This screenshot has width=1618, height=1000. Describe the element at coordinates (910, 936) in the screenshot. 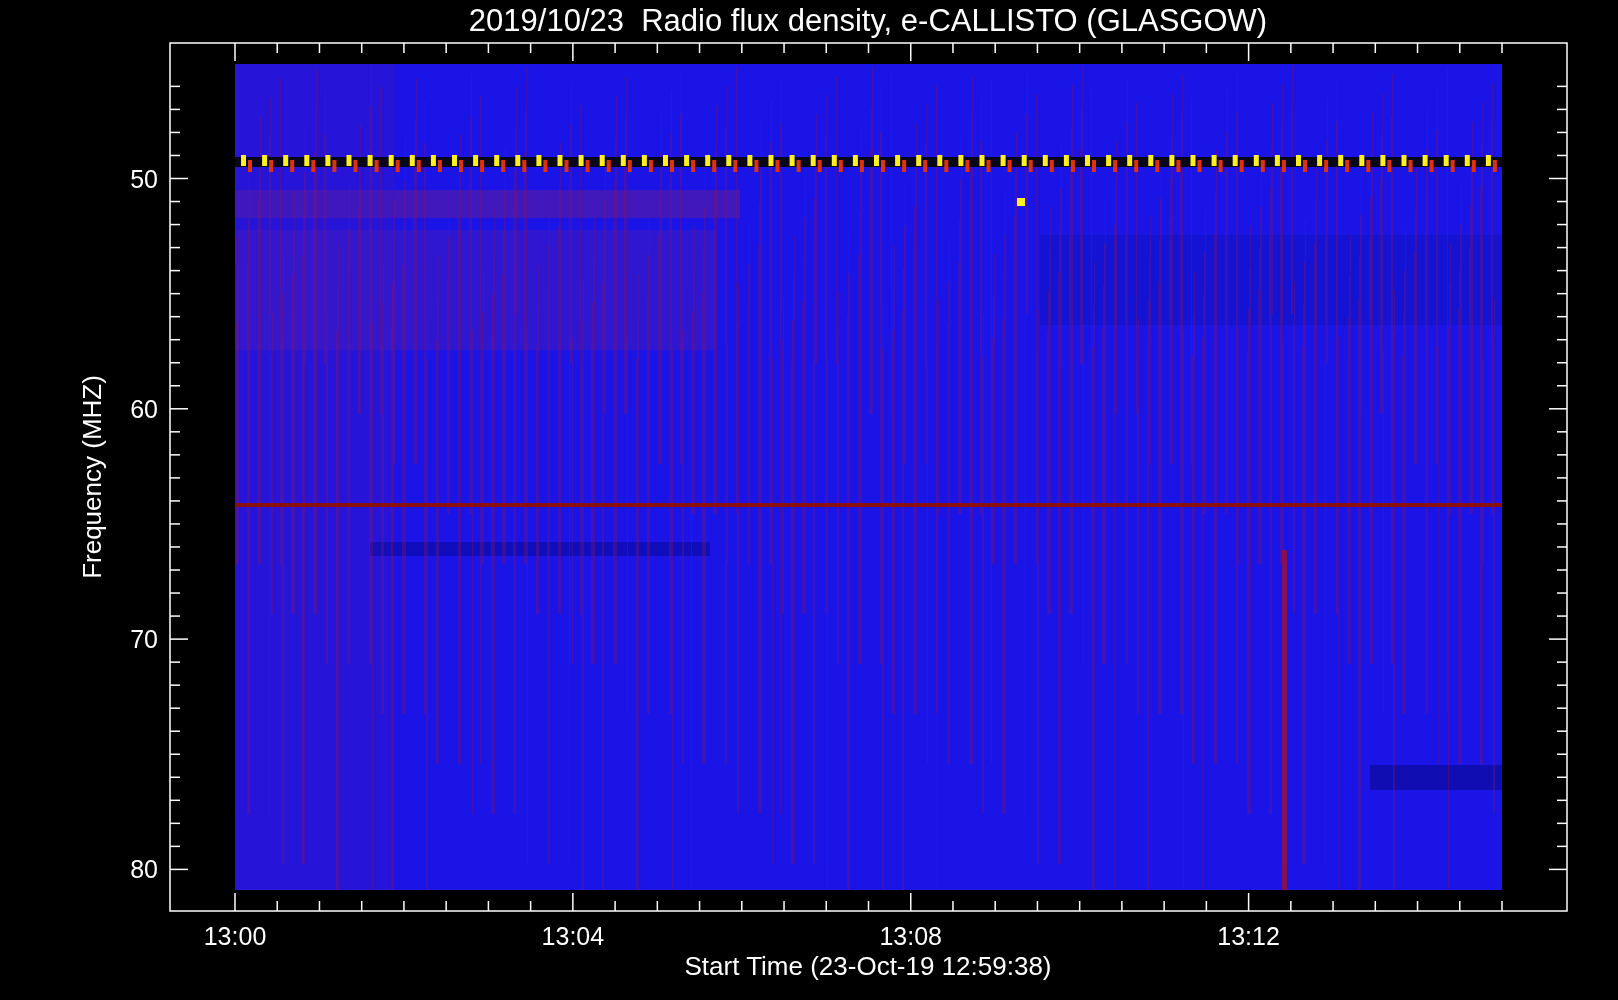

I see `x-tick-label: 13:08` at that location.